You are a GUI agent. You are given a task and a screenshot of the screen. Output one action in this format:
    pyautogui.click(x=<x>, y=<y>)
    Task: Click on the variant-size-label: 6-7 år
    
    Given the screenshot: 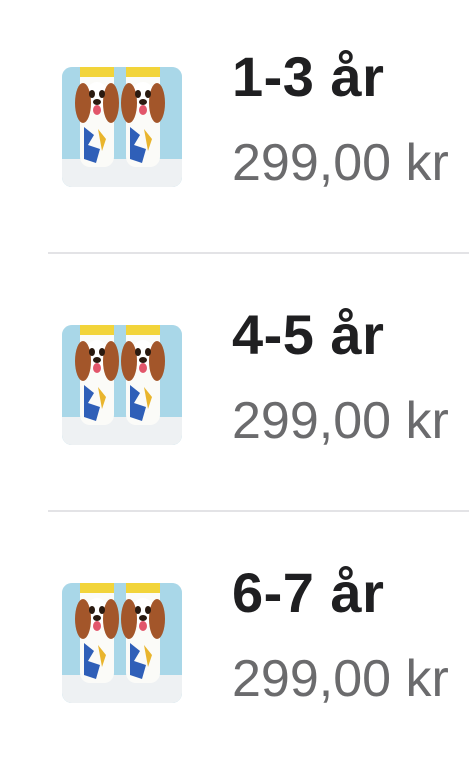 What is the action you would take?
    pyautogui.click(x=308, y=592)
    